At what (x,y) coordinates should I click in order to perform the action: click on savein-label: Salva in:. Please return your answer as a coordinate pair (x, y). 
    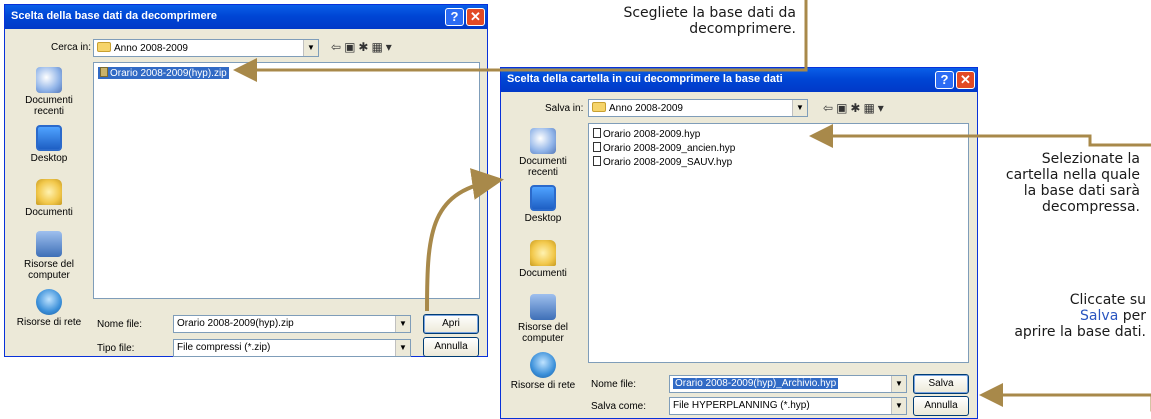
    Looking at the image, I should click on (564, 108).